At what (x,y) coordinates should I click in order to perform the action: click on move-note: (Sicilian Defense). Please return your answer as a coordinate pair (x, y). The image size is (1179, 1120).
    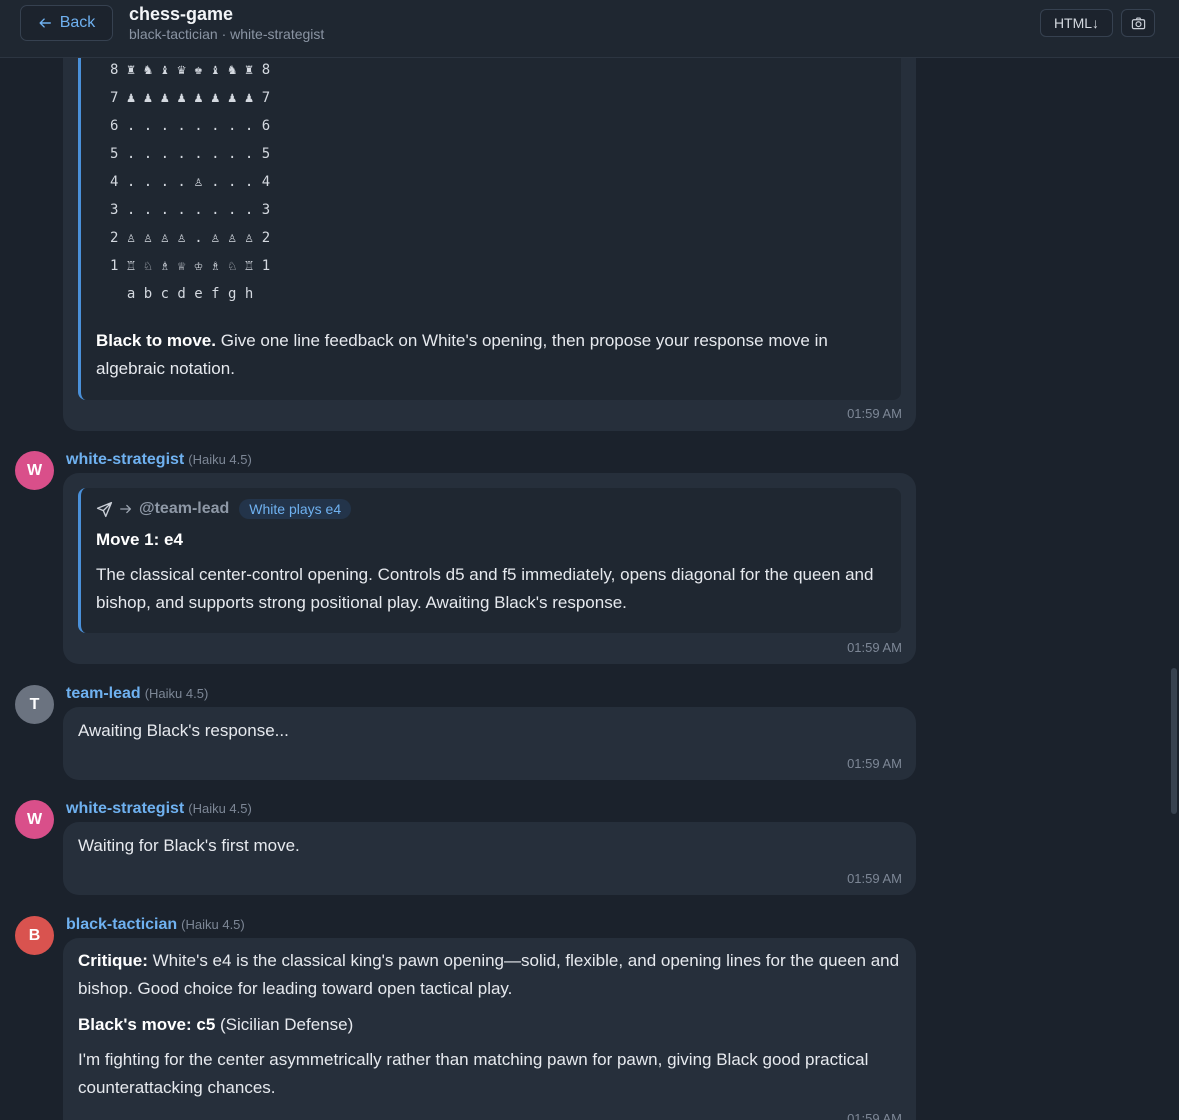
    Looking at the image, I should click on (284, 1024).